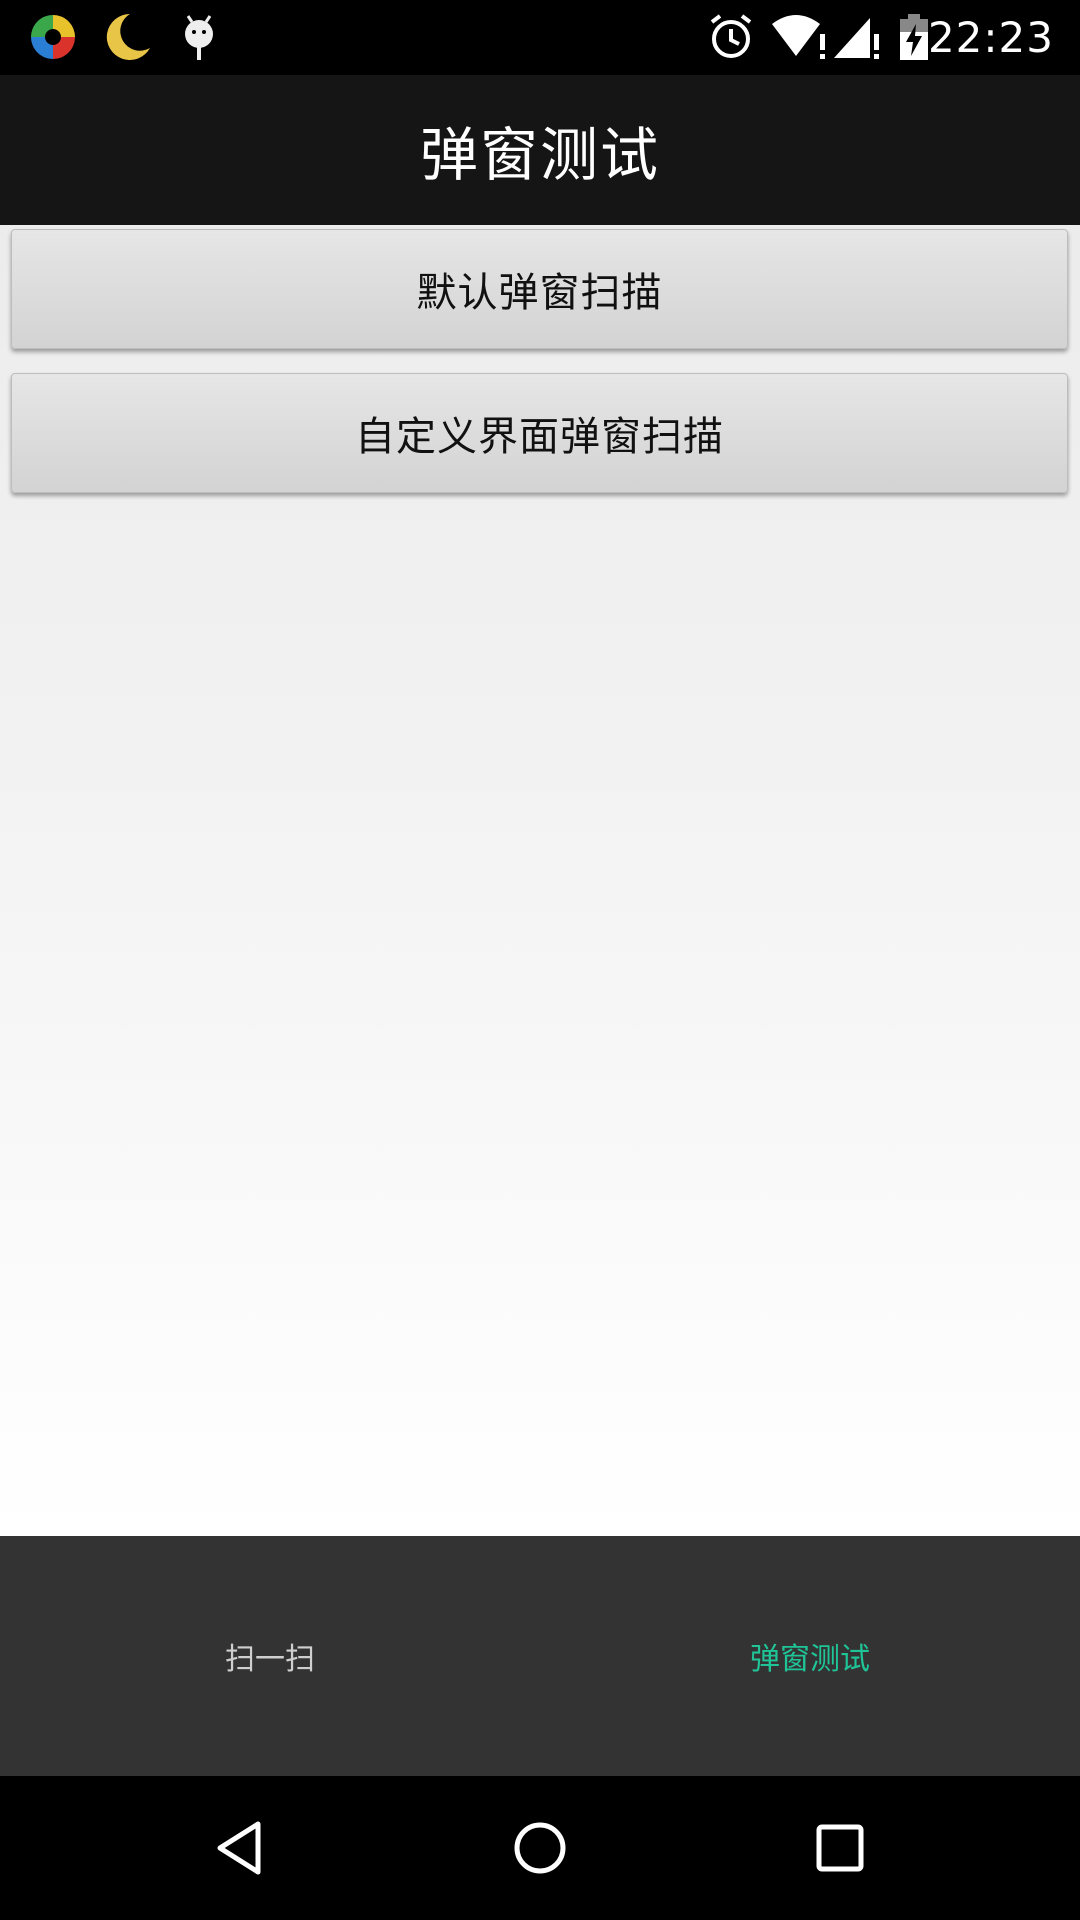  Describe the element at coordinates (240, 1848) in the screenshot. I see `back-icon` at that location.